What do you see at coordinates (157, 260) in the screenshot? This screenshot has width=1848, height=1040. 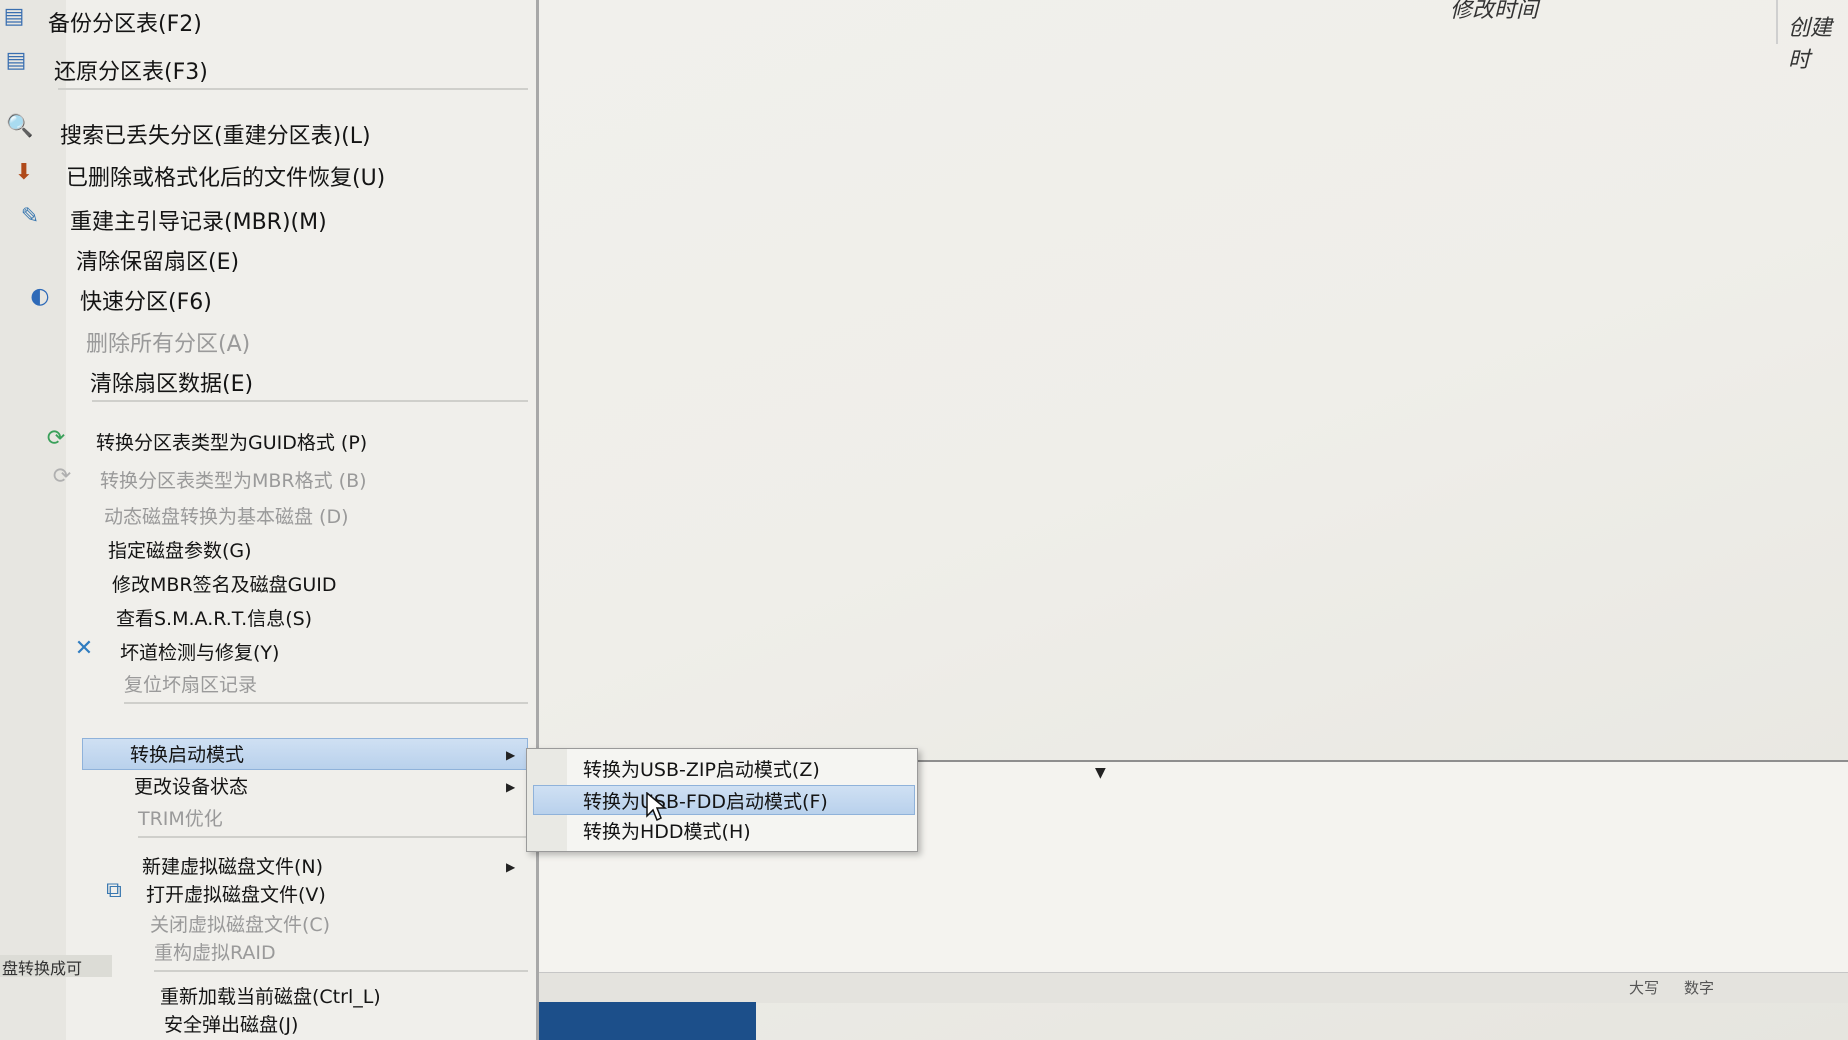 I see `menu-item-clear-reserved-sectors: 清除保留扇区(E)` at bounding box center [157, 260].